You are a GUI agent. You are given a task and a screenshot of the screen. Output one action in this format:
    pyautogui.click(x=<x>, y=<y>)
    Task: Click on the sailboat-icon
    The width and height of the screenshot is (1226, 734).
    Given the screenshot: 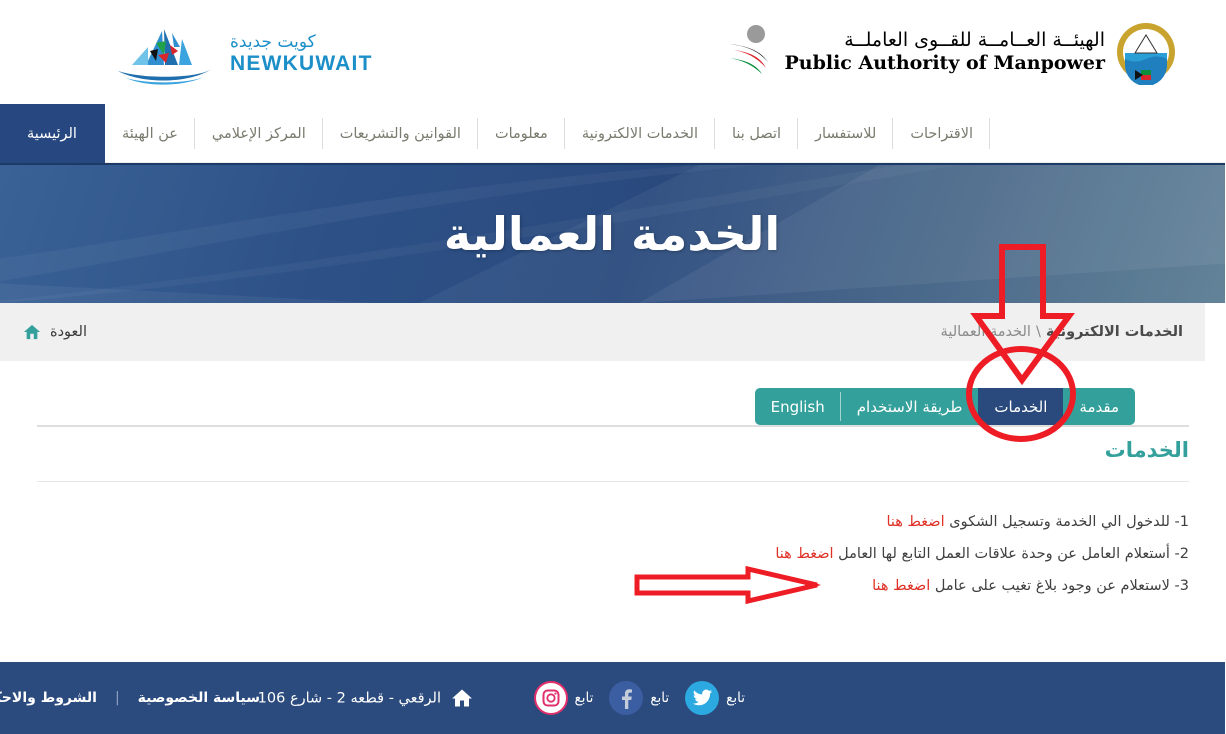 What is the action you would take?
    pyautogui.click(x=166, y=57)
    